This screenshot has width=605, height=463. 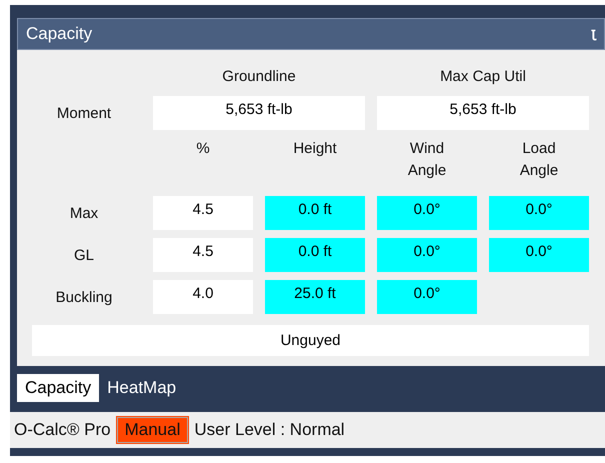 What do you see at coordinates (315, 297) in the screenshot?
I see `value-field: 25.0 ft` at bounding box center [315, 297].